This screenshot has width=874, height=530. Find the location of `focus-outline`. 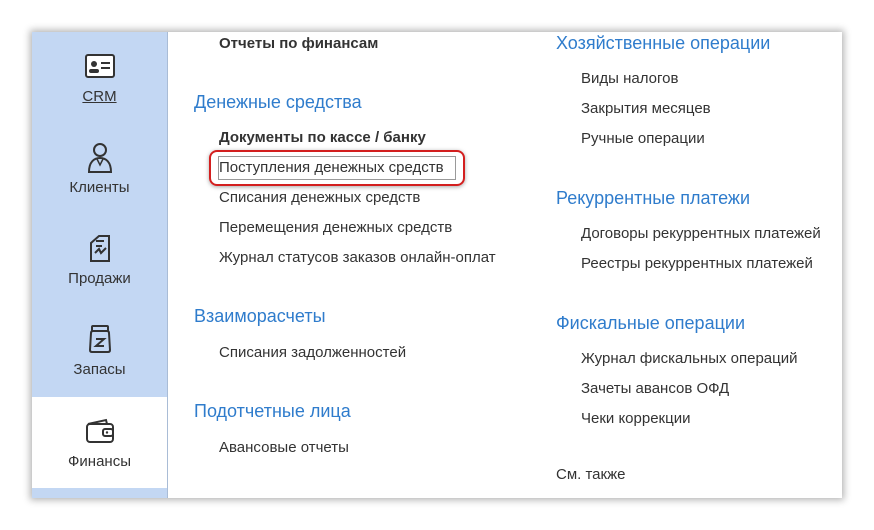

focus-outline is located at coordinates (337, 168).